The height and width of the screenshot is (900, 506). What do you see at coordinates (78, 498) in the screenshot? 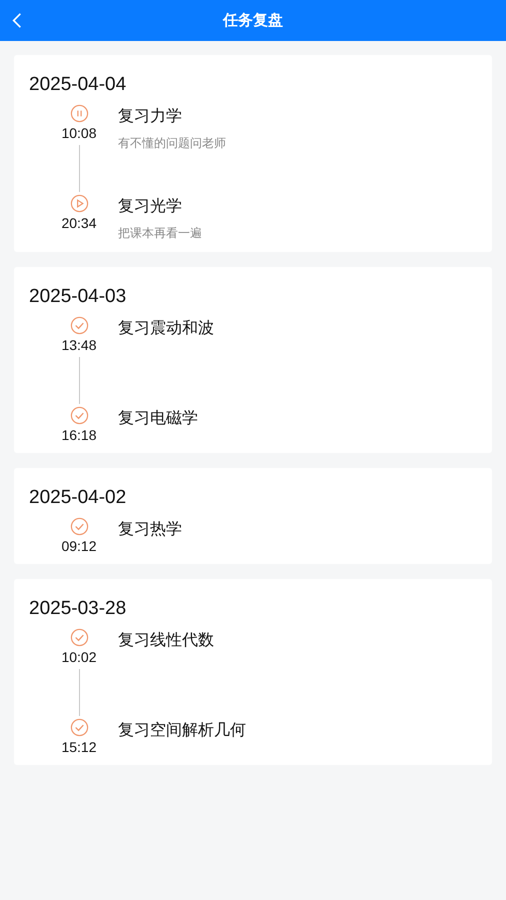
I see `date-heading: 2025-04-02` at bounding box center [78, 498].